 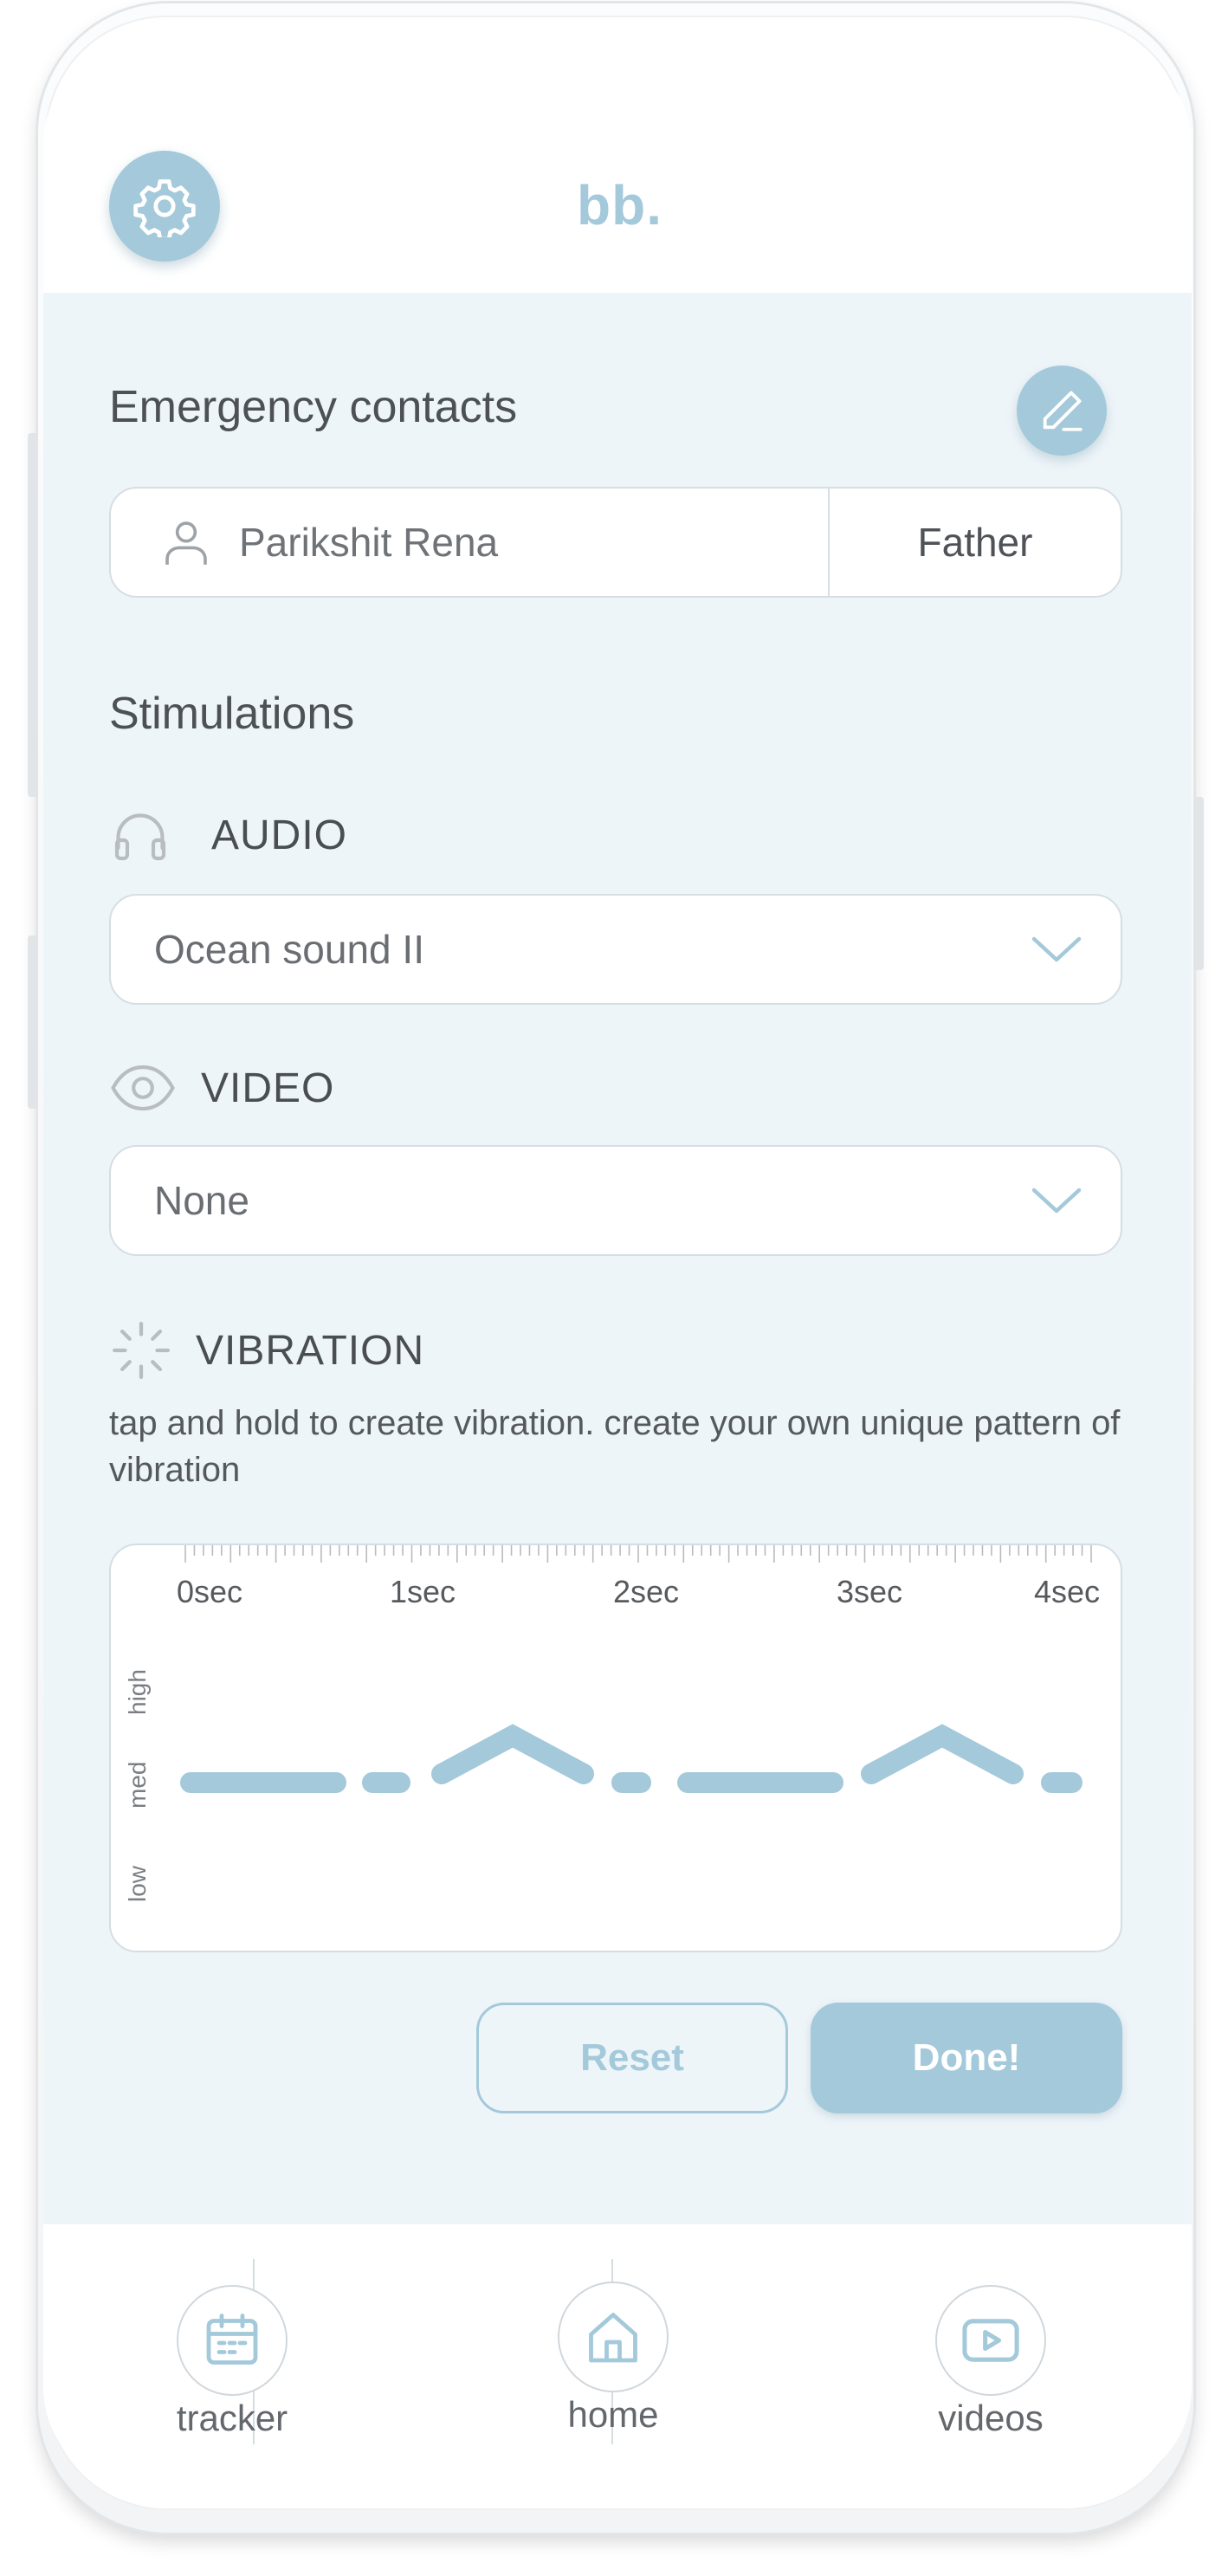 I want to click on level-label-med: med, so click(x=137, y=1785).